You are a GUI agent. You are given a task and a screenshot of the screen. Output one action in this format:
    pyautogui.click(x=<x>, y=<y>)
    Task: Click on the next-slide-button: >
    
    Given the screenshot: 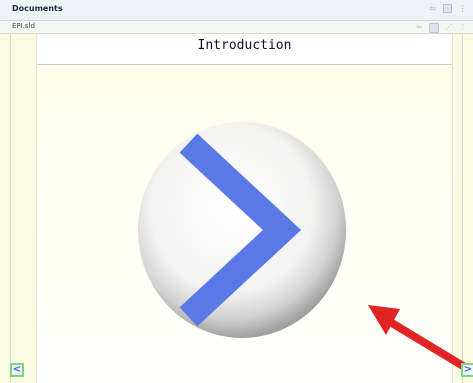 What is the action you would take?
    pyautogui.click(x=467, y=370)
    